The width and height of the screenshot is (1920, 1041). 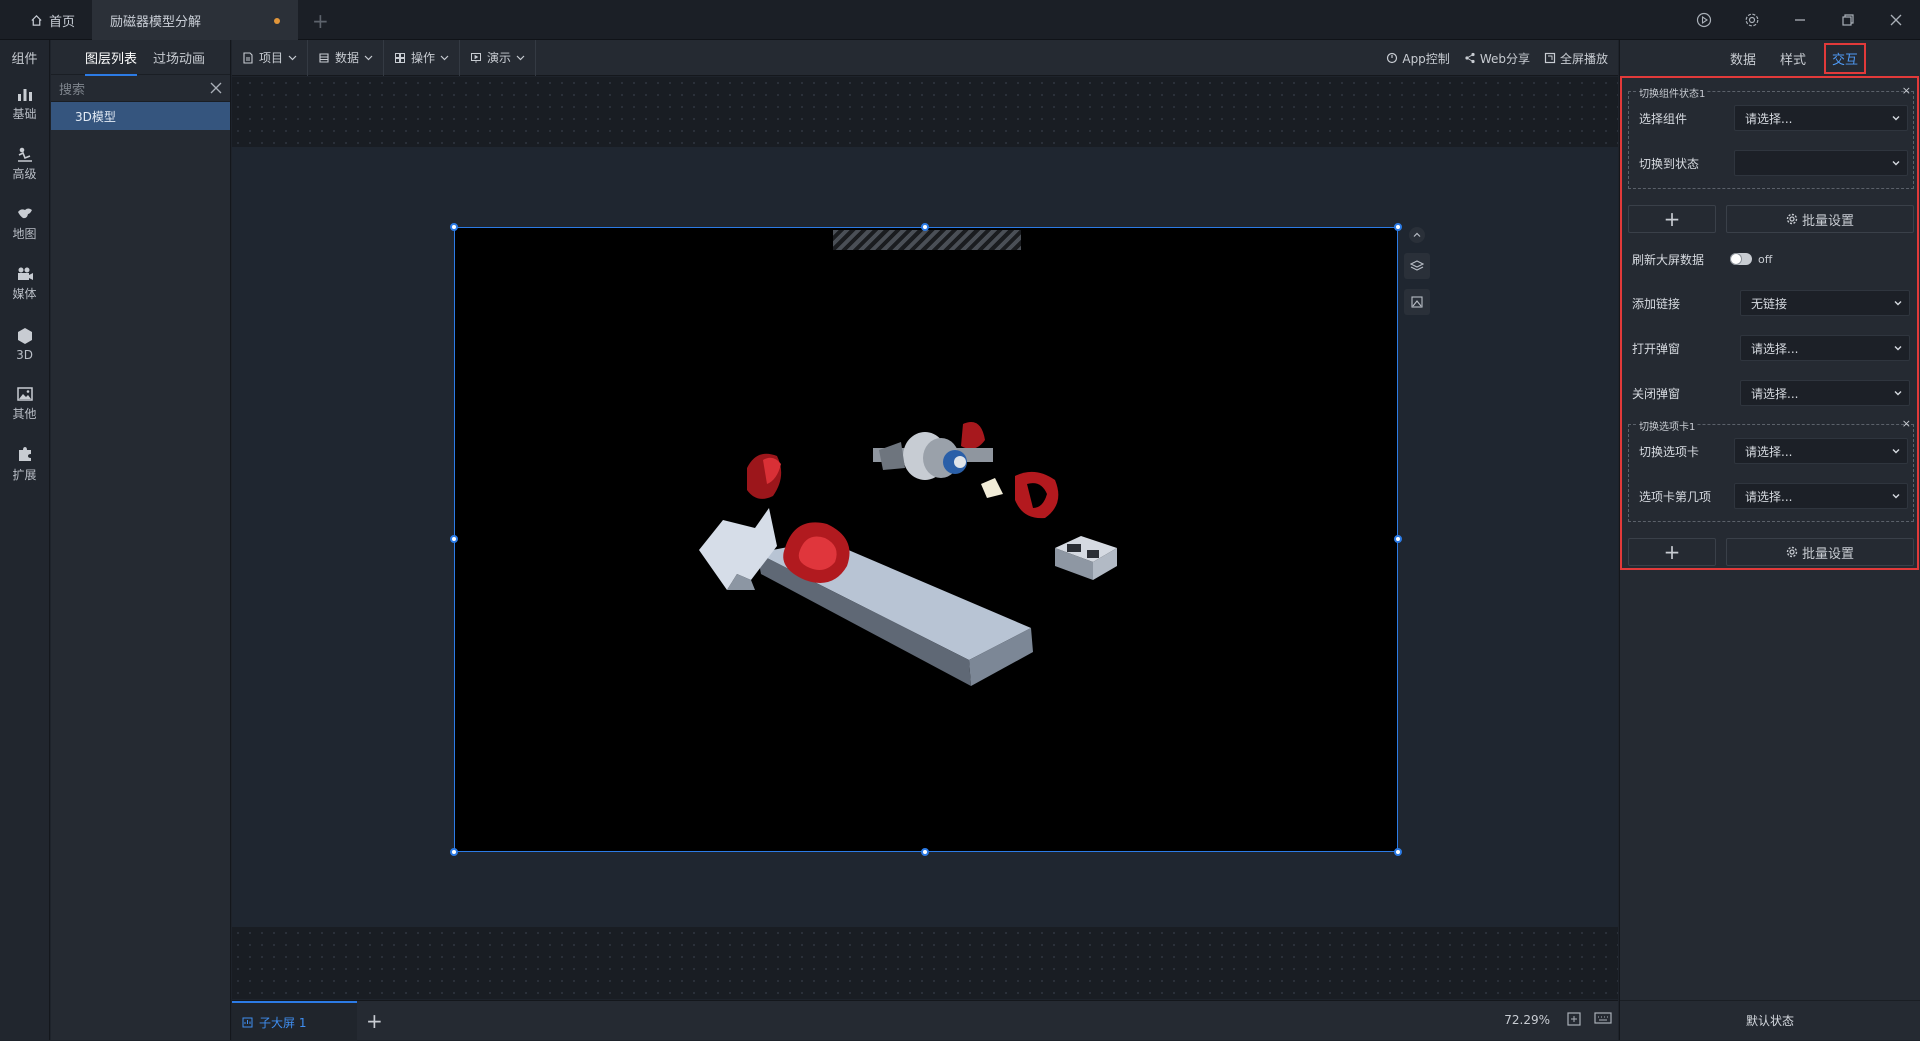 What do you see at coordinates (277, 21) in the screenshot?
I see `unsaved-indicator` at bounding box center [277, 21].